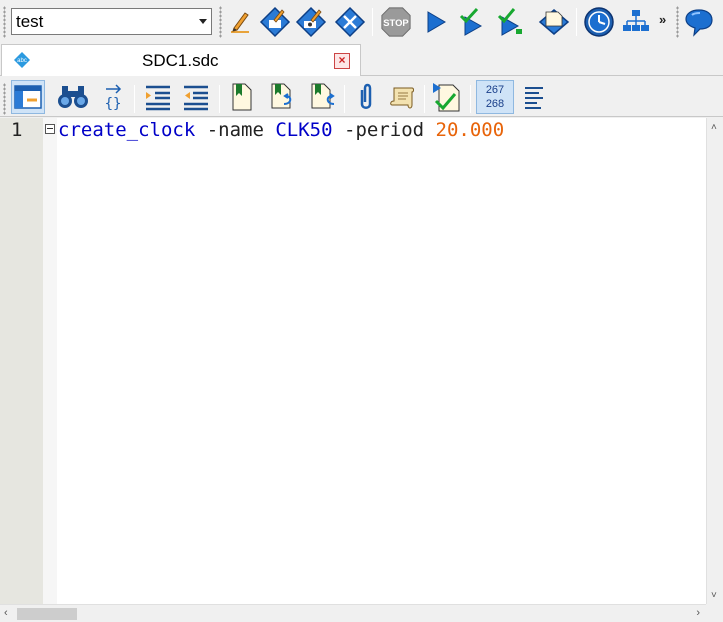 This screenshot has width=723, height=622. What do you see at coordinates (714, 613) in the screenshot?
I see `scrollbar-corner` at bounding box center [714, 613].